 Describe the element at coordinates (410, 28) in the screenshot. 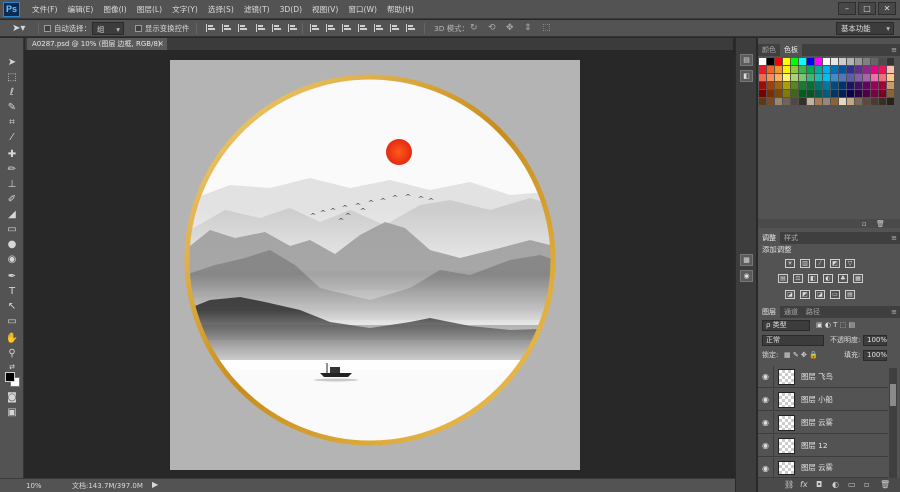

I see `auto-align-icon` at that location.